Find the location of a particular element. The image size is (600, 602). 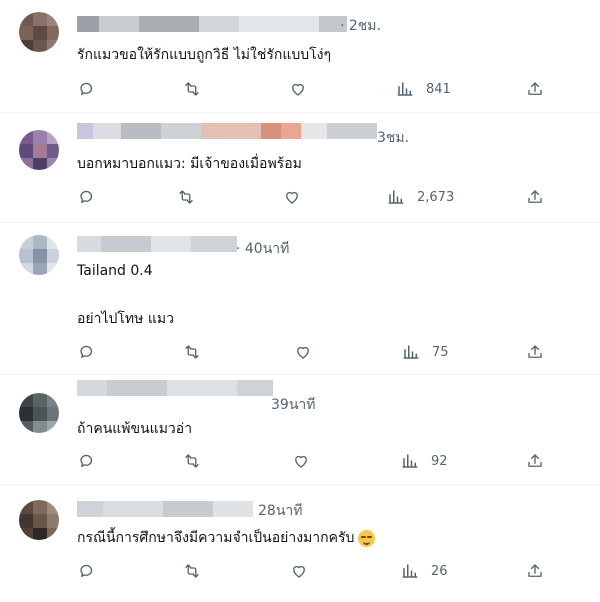

views-count: 2,673 is located at coordinates (436, 197).